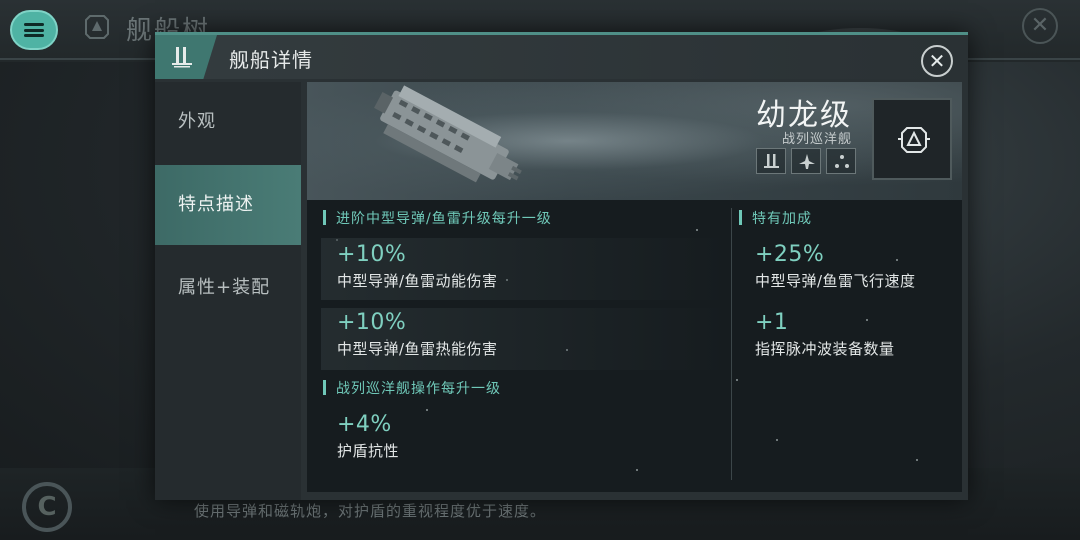 The image size is (1080, 540). What do you see at coordinates (47, 507) in the screenshot?
I see `faction-emblem-icon: C` at bounding box center [47, 507].